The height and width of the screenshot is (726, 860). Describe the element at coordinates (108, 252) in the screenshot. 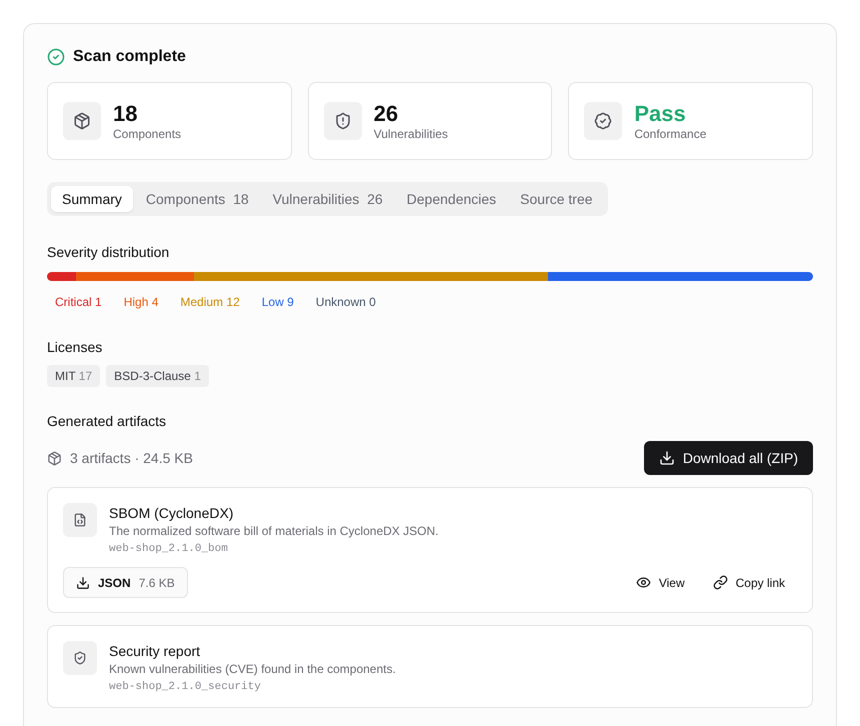

I see `section-title: Severity distribution` at that location.